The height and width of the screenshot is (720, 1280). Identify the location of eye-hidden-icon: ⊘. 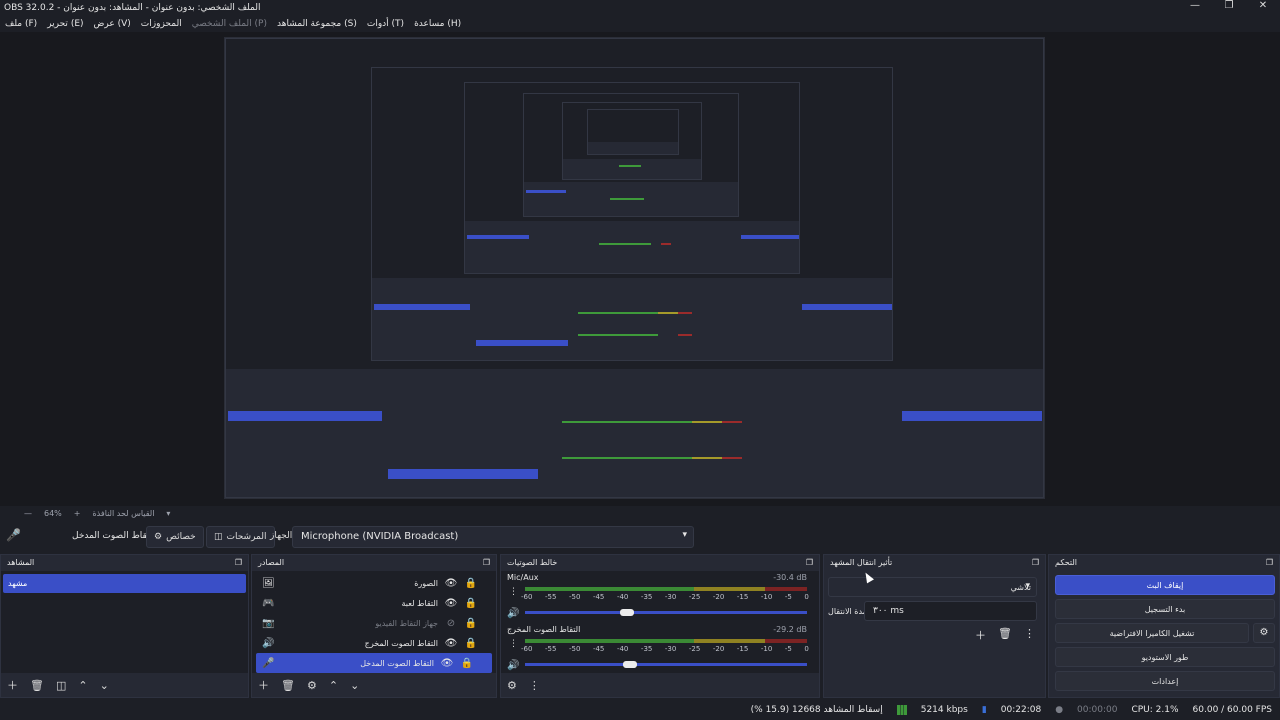
(451, 623).